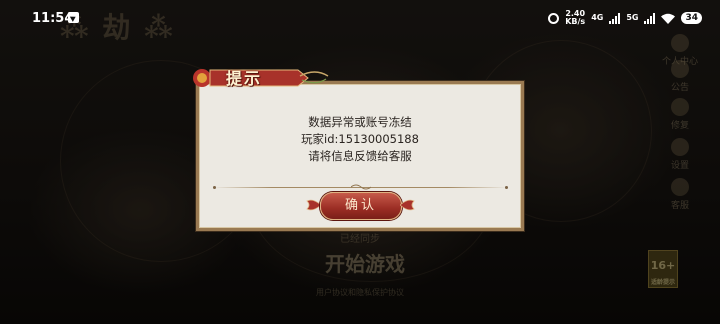  What do you see at coordinates (597, 17) in the screenshot?
I see `network-type-1: 4G` at bounding box center [597, 17].